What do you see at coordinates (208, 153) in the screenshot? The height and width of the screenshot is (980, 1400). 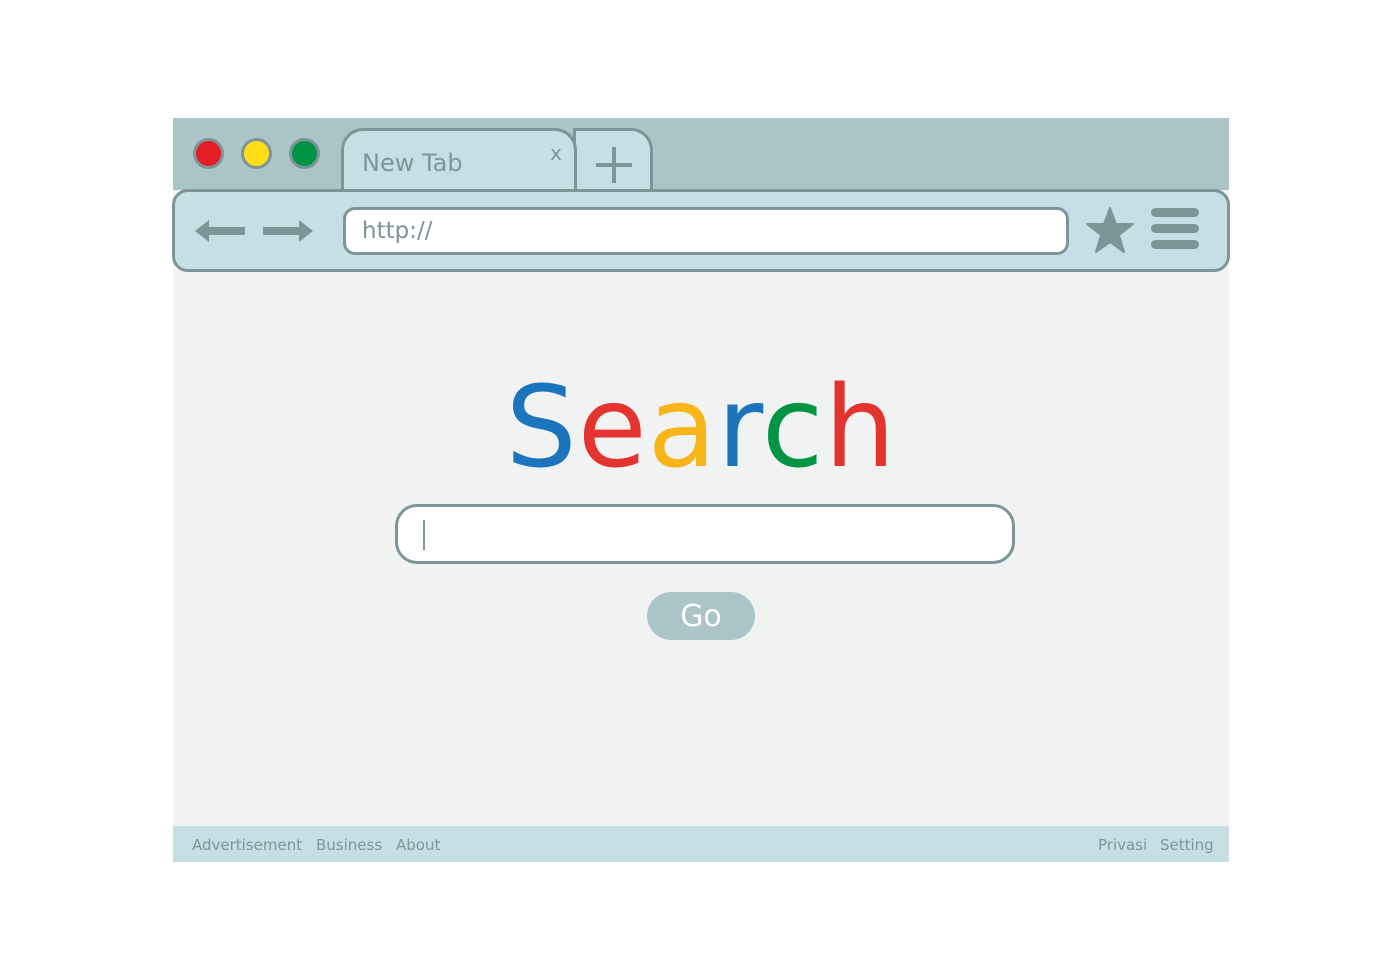 I see `close-window-button` at bounding box center [208, 153].